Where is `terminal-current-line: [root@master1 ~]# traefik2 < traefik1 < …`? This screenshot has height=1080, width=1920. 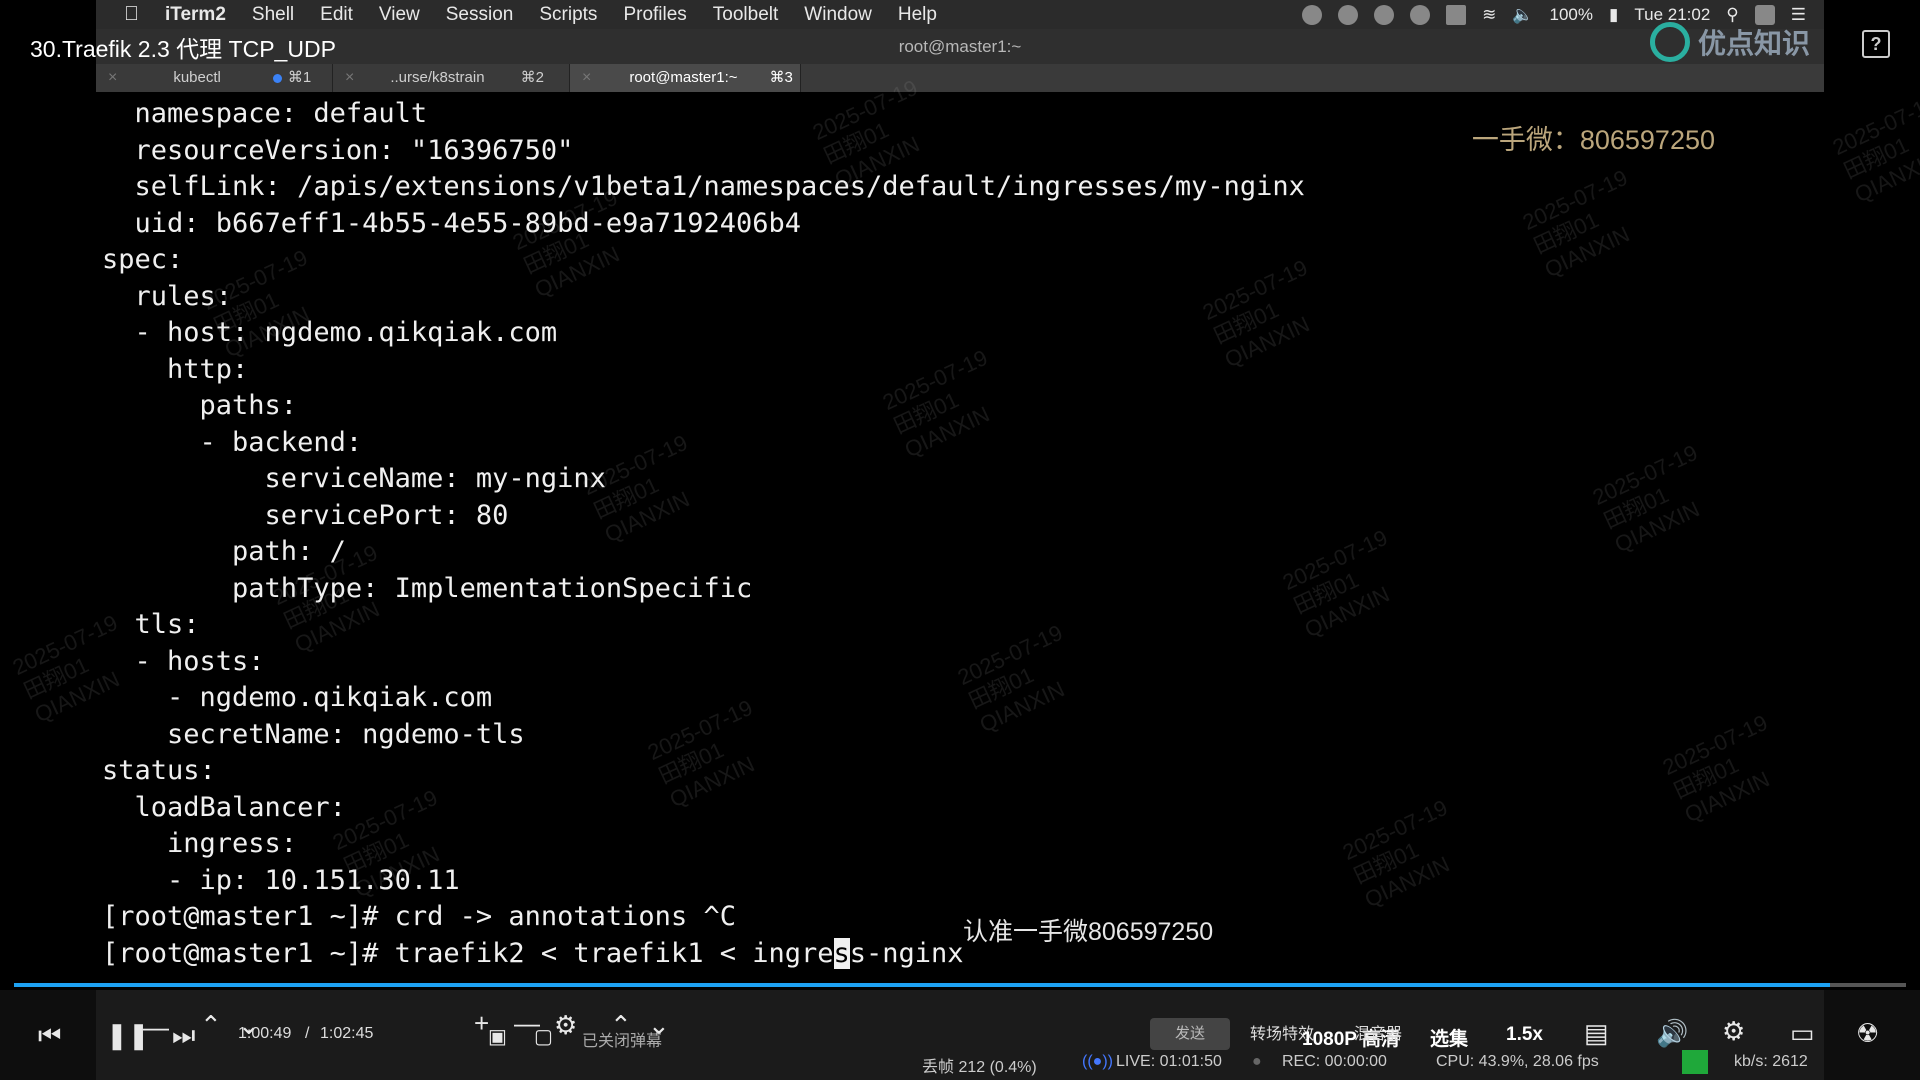
terminal-current-line: [root@master1 ~]# traefik2 < traefik1 < … is located at coordinates (960, 954).